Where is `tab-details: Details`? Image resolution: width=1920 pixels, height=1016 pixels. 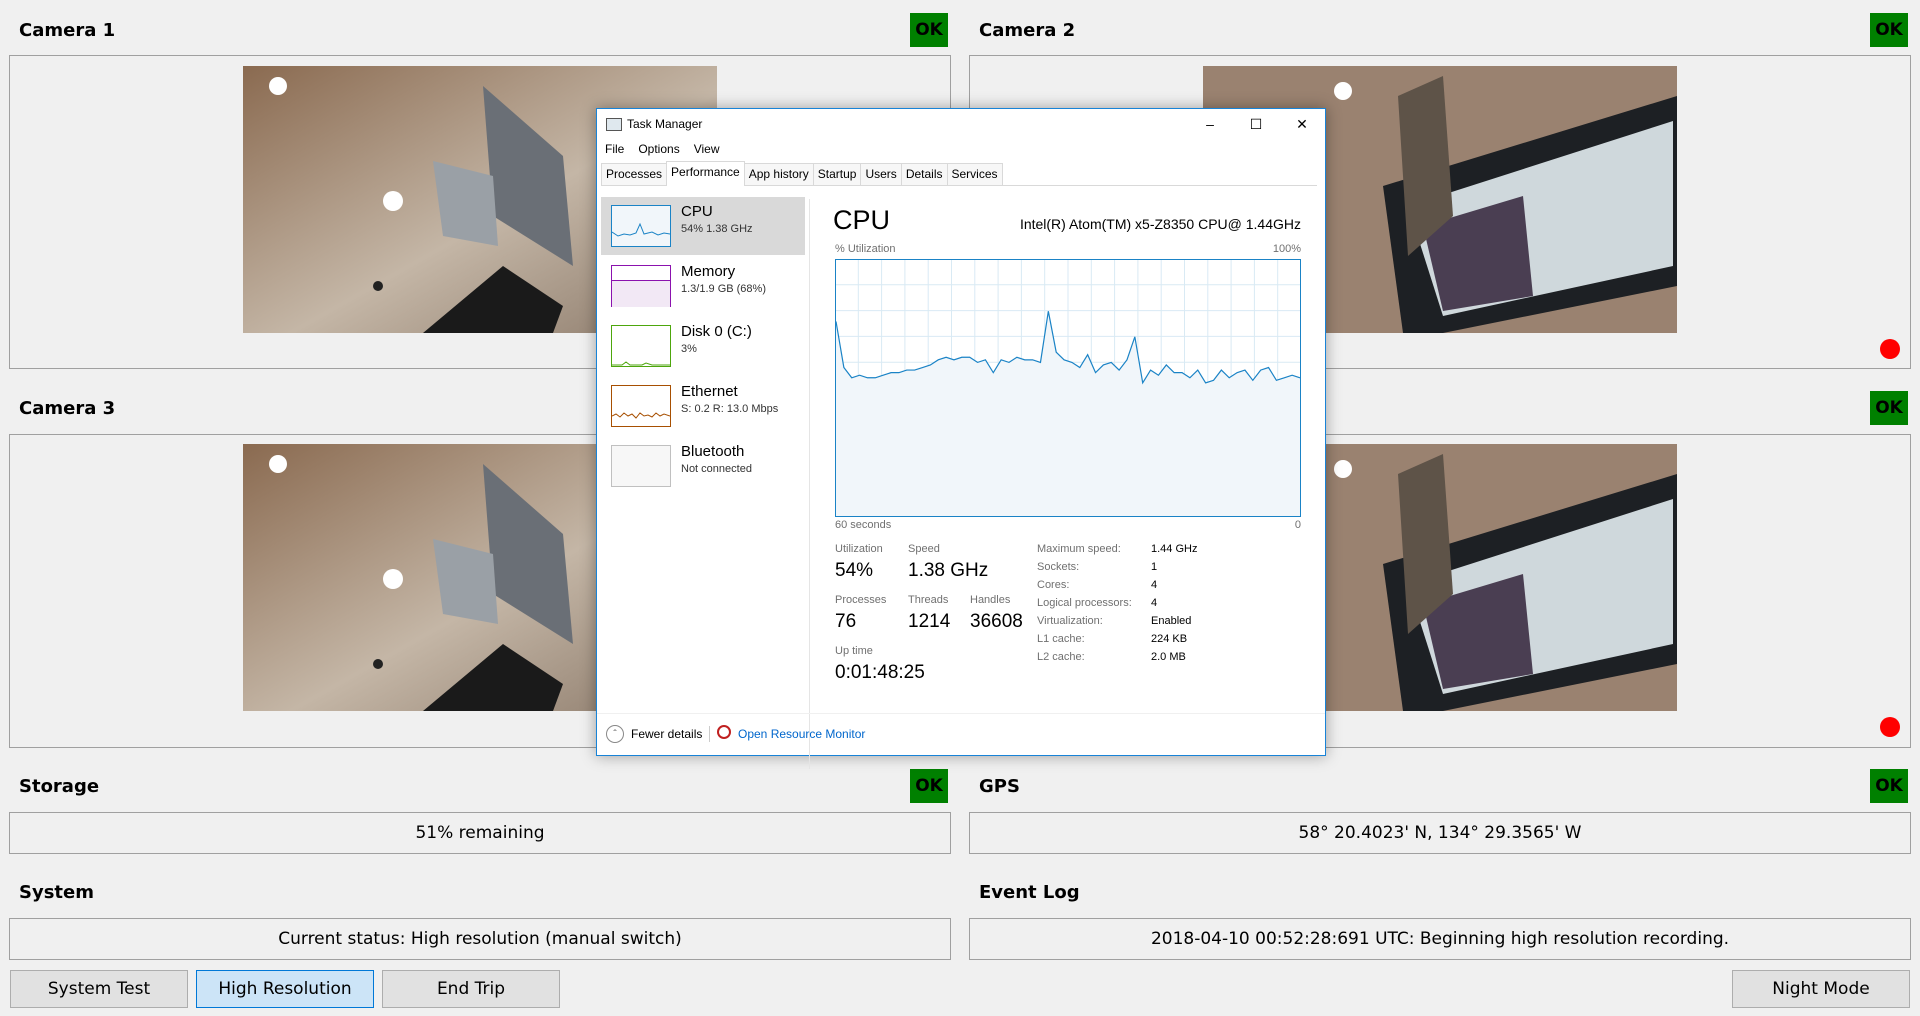
tab-details: Details is located at coordinates (924, 174).